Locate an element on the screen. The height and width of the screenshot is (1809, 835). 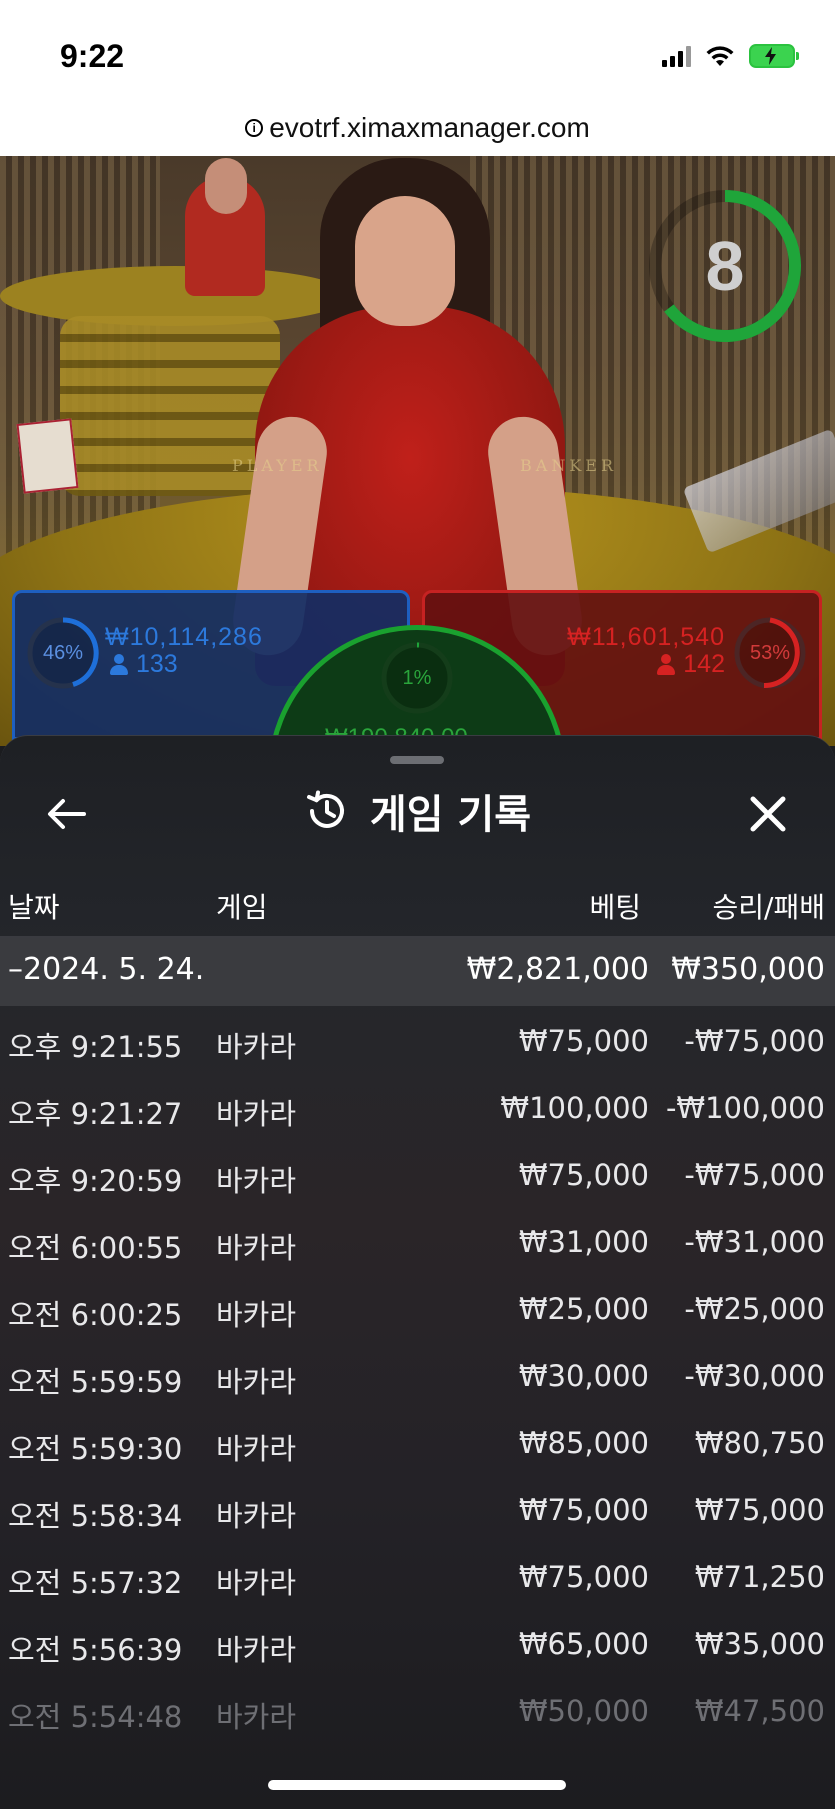
history-row: 오전 5:59:59 바카라 ₩30,000 -₩30,000 is located at coordinates (417, 1374).